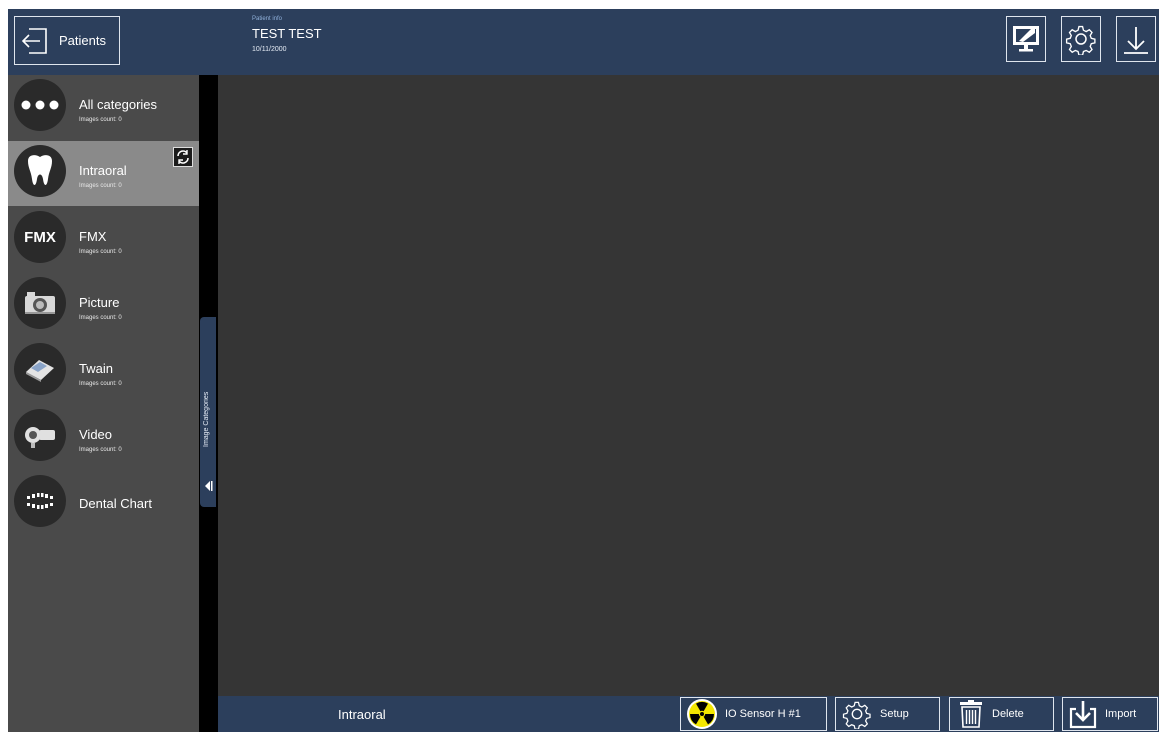  I want to click on download-icon, so click(1136, 40).